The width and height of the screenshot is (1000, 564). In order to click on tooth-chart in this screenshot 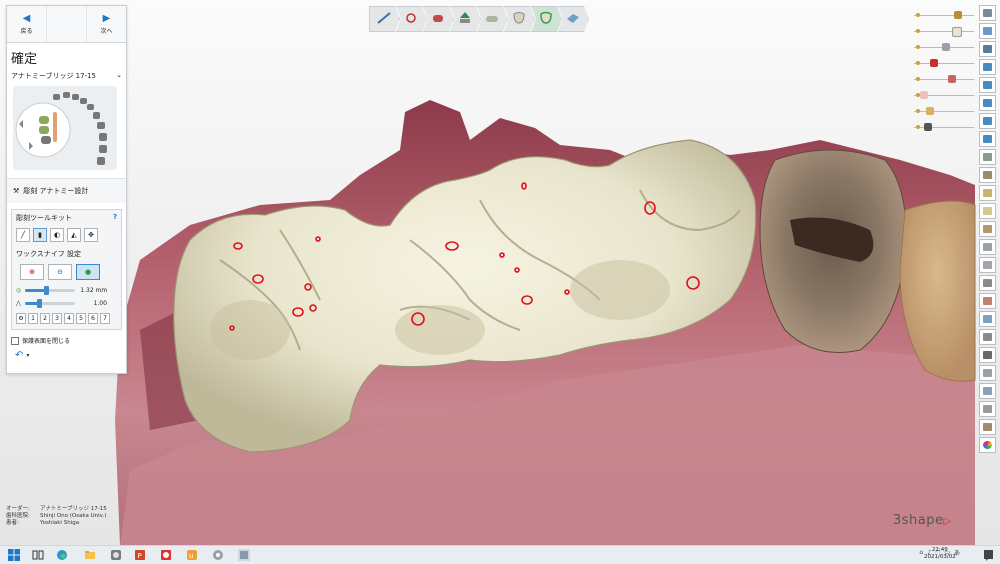, I will do `click(65, 128)`.